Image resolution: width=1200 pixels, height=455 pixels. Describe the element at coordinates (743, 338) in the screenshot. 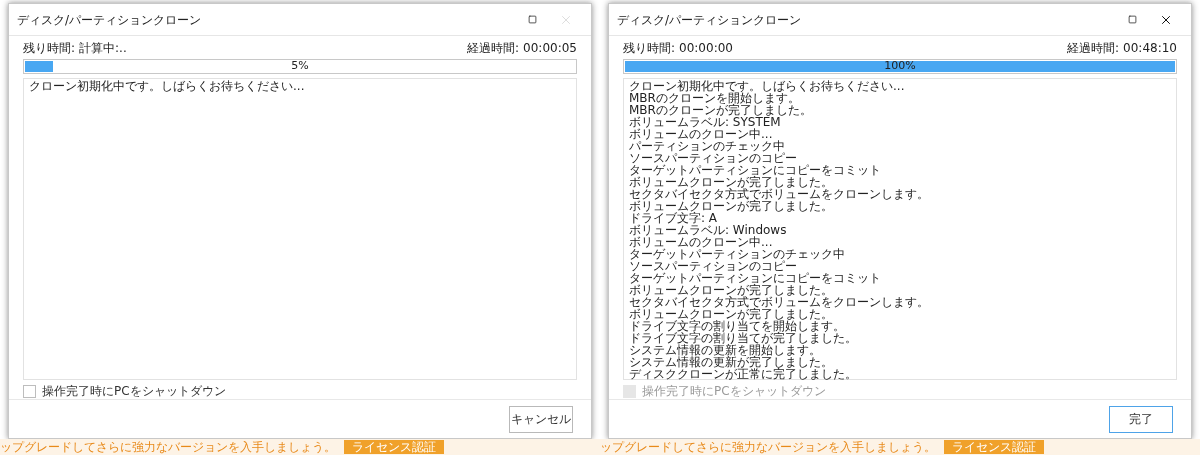

I see `log-line: ドライブ文字の割り当てが完了しました。` at that location.